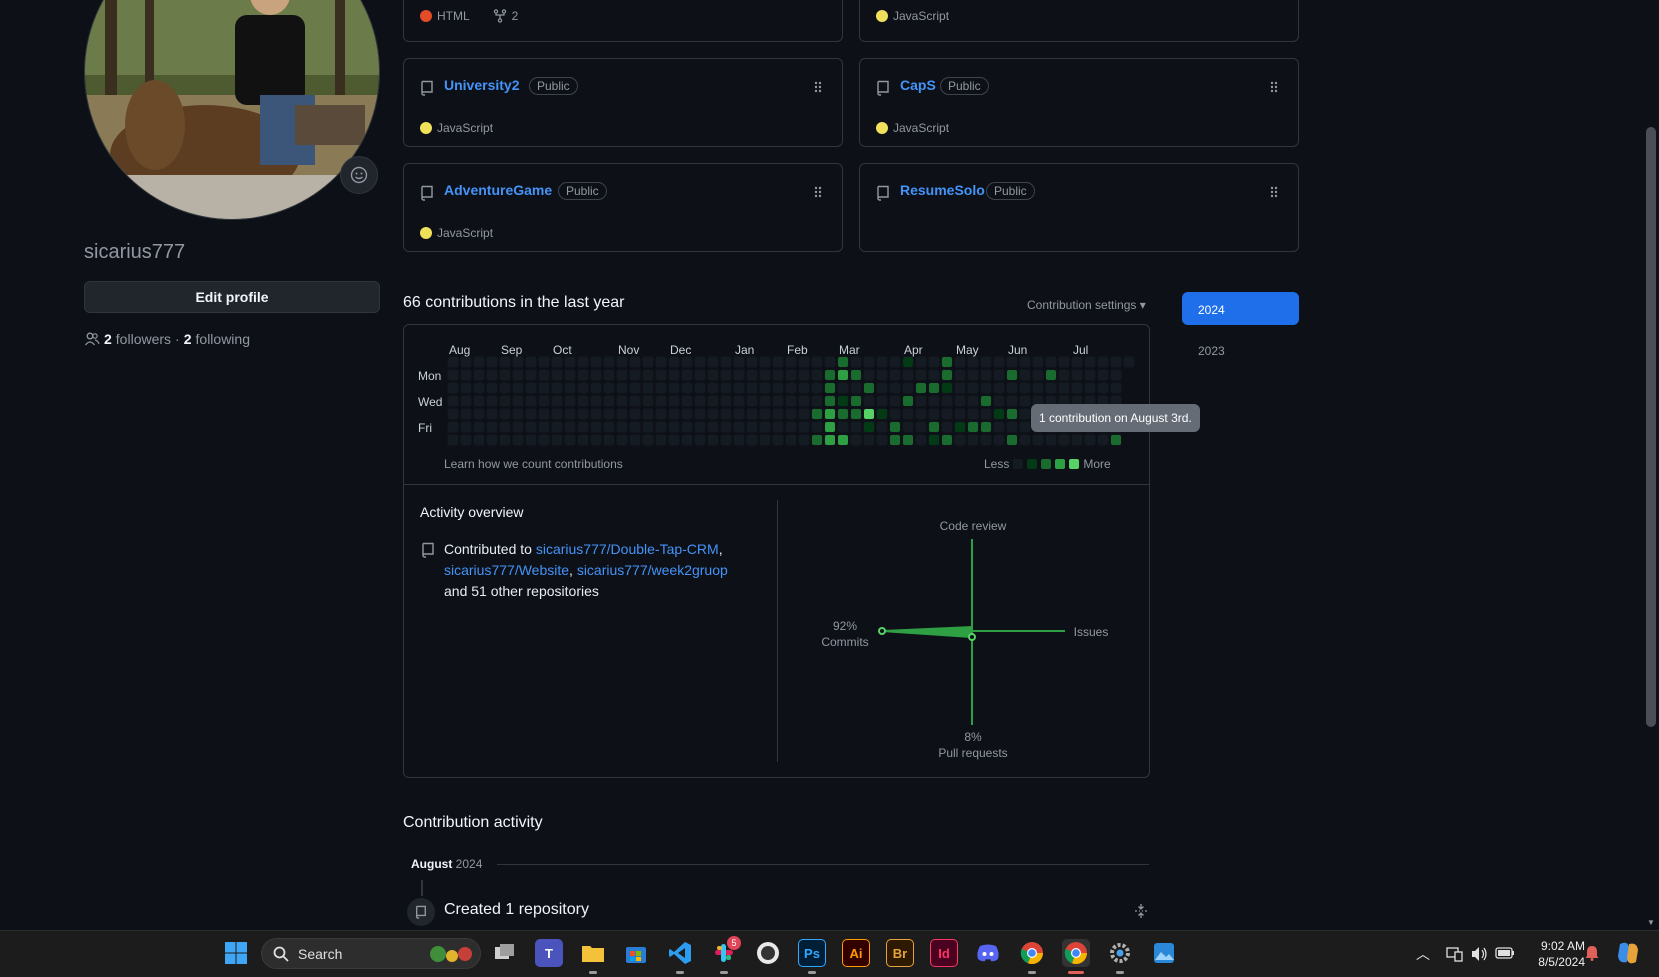 The width and height of the screenshot is (1659, 977). Describe the element at coordinates (942, 190) in the screenshot. I see `repo-name-link: ResumeSolo` at that location.